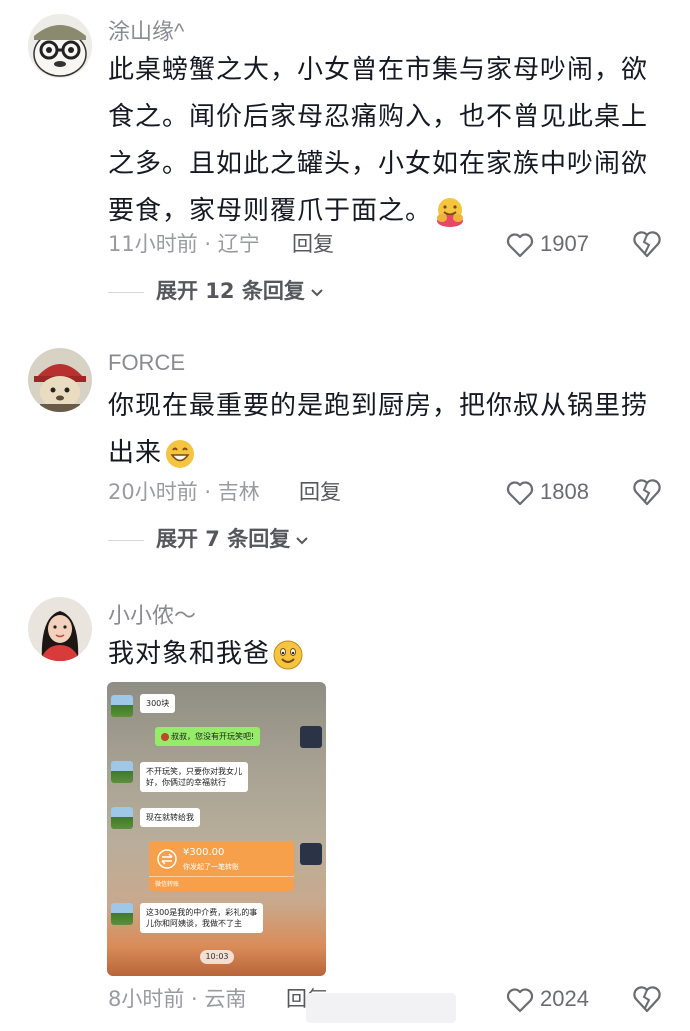  Describe the element at coordinates (564, 998) in the screenshot. I see `like-count: 2024` at that location.